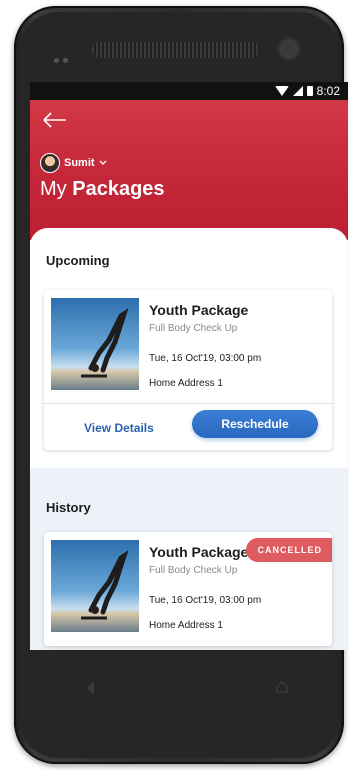  I want to click on chevron-down-icon, so click(103, 162).